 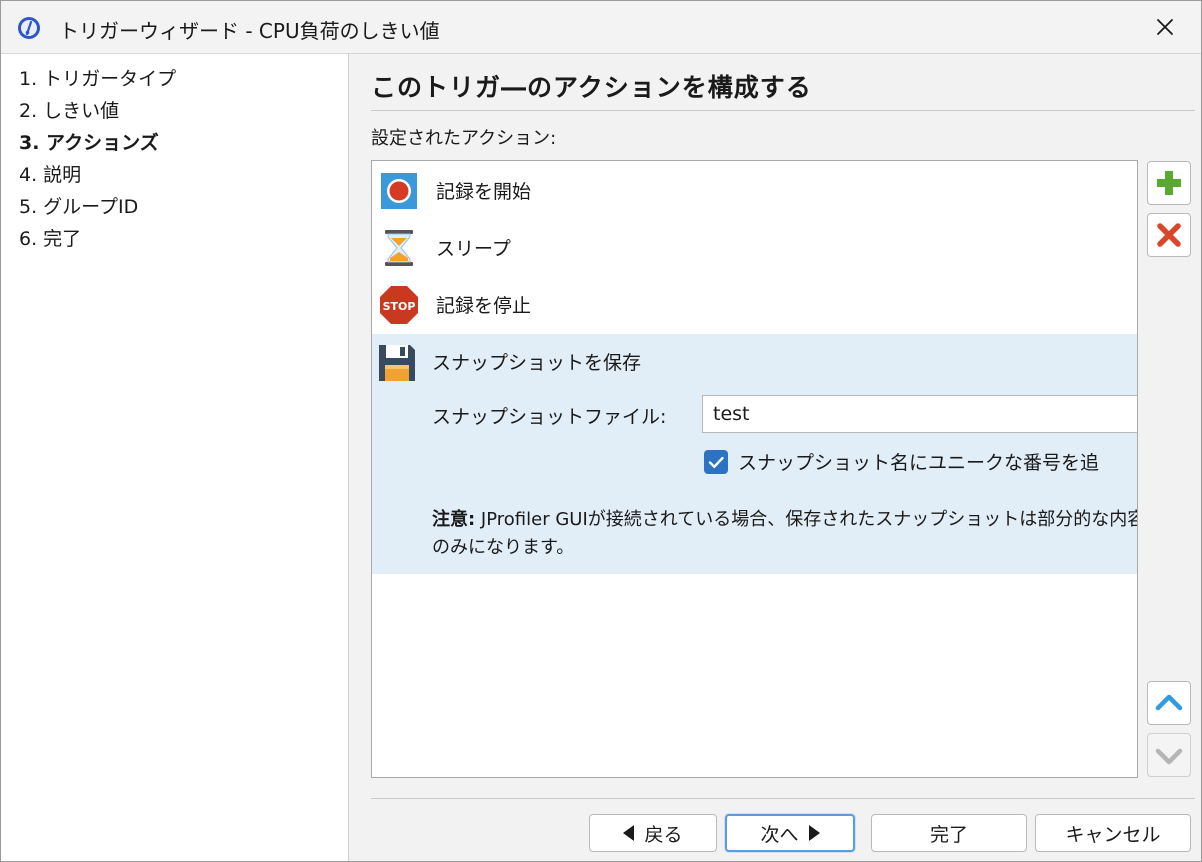 What do you see at coordinates (29, 28) in the screenshot?
I see `jprofiler-app-icon` at bounding box center [29, 28].